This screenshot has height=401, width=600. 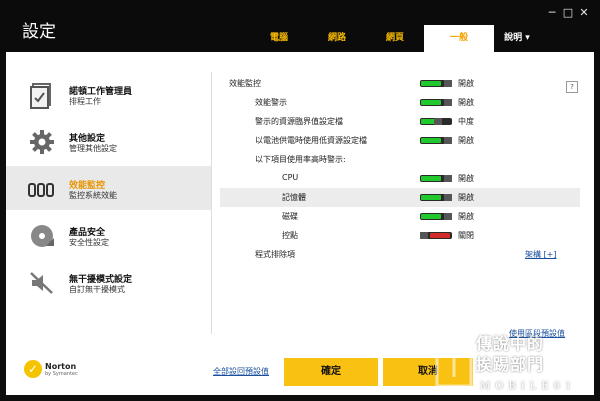 What do you see at coordinates (40, 96) in the screenshot?
I see `task-manager-icon` at bounding box center [40, 96].